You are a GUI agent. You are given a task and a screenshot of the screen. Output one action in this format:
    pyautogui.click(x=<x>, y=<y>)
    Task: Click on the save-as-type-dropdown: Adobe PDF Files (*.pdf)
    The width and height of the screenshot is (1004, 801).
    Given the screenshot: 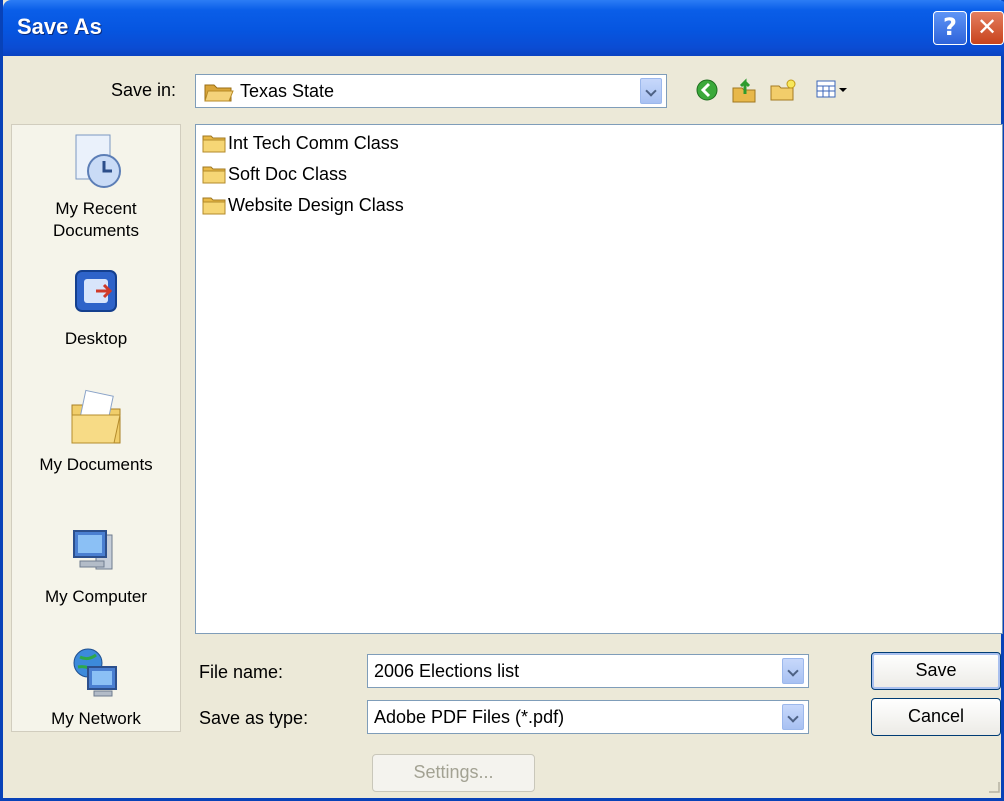 What is the action you would take?
    pyautogui.click(x=588, y=717)
    